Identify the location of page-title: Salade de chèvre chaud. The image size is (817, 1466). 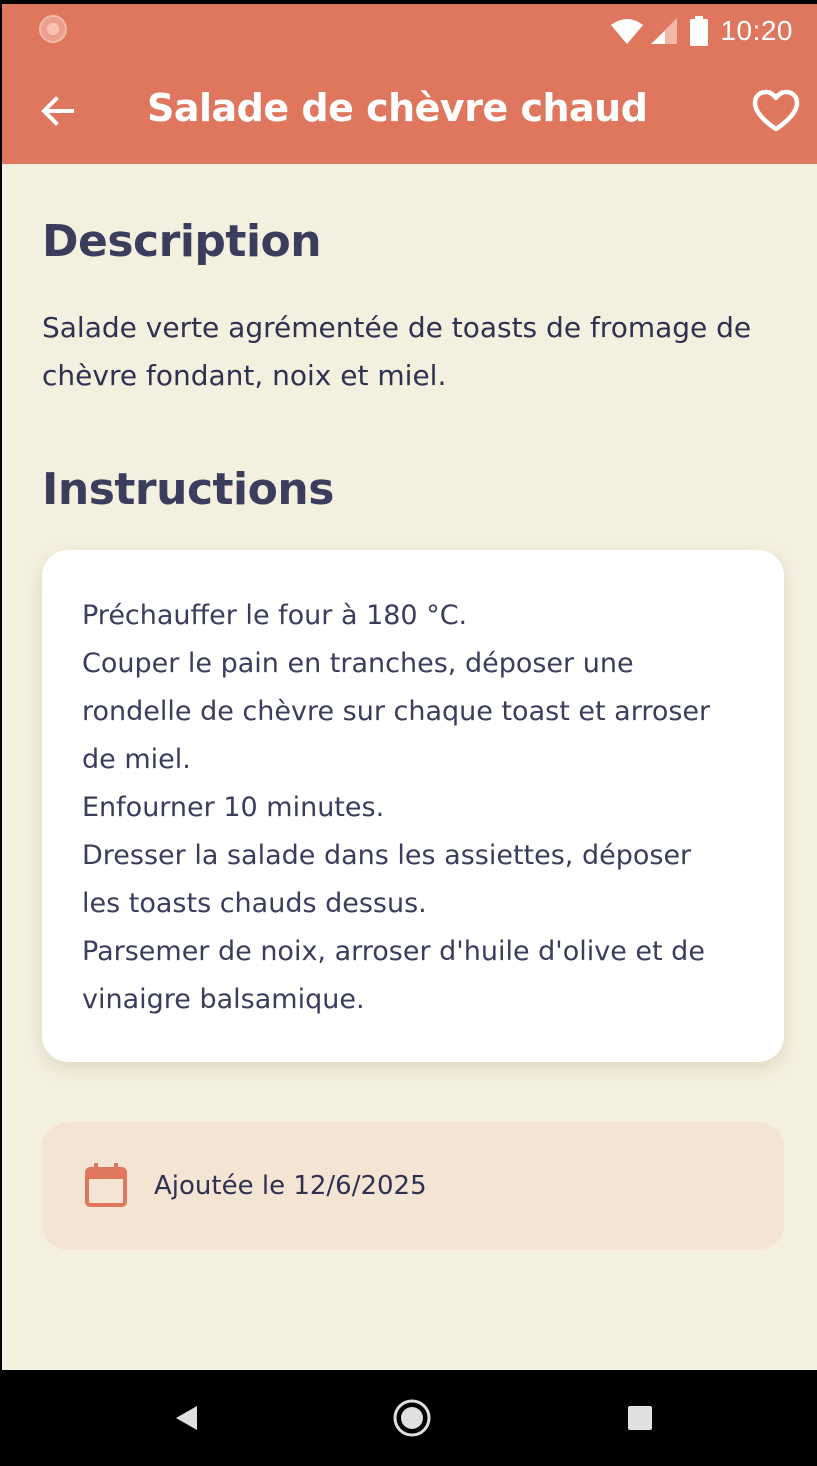
(397, 108).